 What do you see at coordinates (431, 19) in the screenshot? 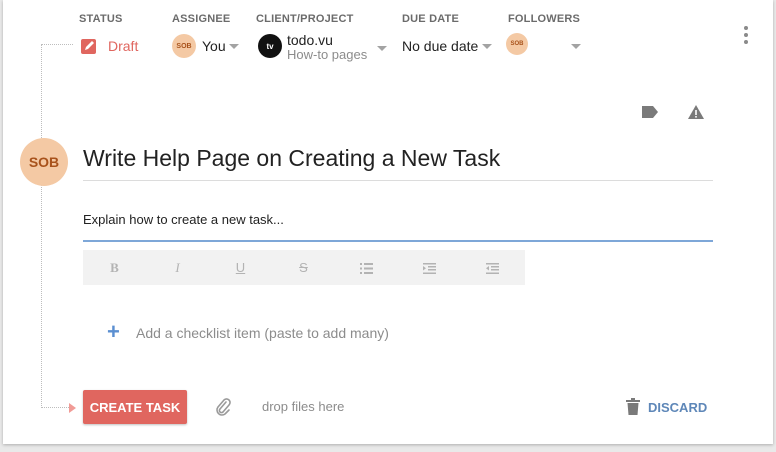
I see `due-date-label: DUE DATE` at bounding box center [431, 19].